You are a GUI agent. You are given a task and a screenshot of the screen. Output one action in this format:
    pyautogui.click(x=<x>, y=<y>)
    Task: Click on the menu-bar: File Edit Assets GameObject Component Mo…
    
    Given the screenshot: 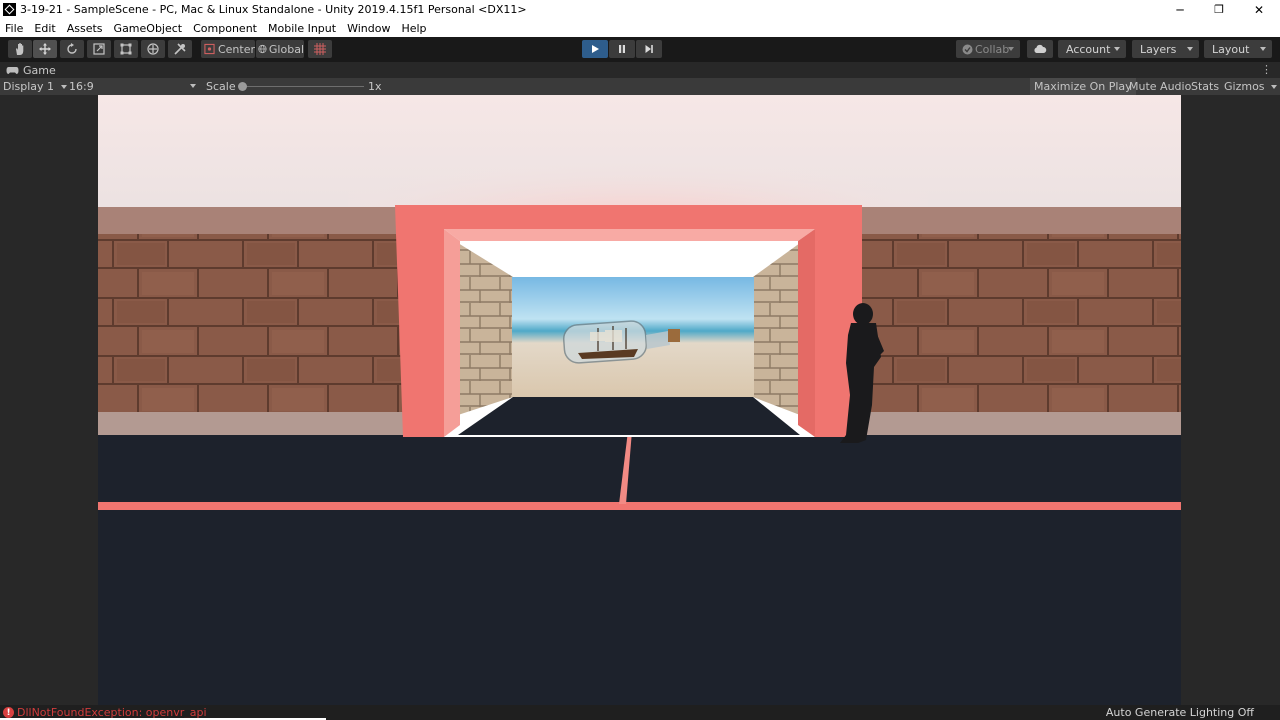 What is the action you would take?
    pyautogui.click(x=640, y=28)
    